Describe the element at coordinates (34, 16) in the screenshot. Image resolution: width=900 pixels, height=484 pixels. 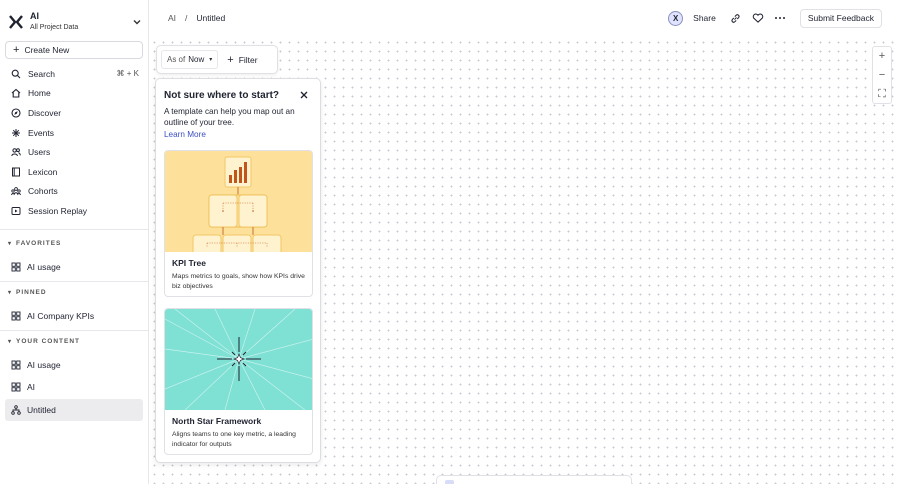
I see `org-name: AI` at that location.